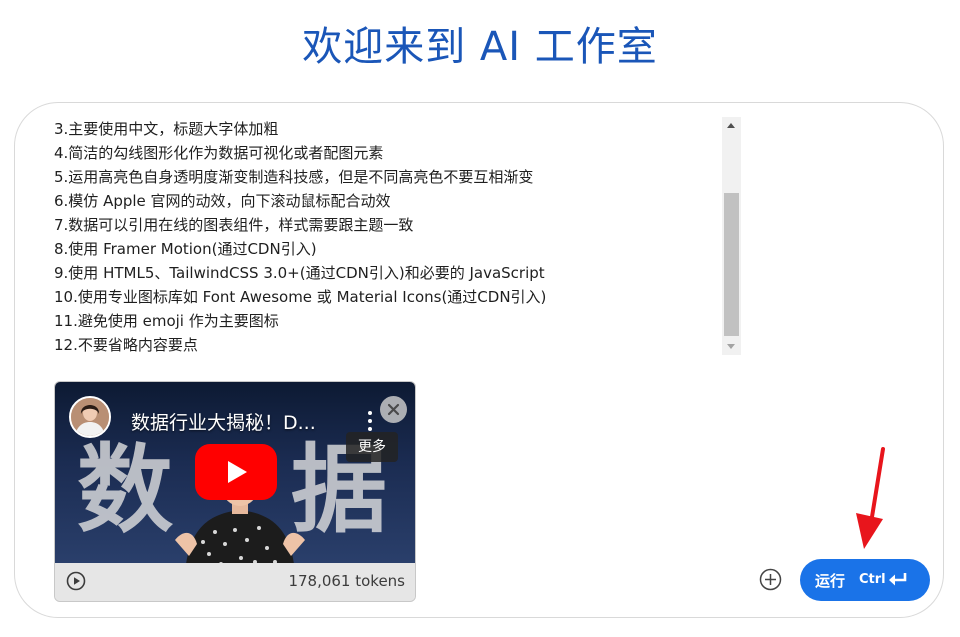 The image size is (960, 637). I want to click on scroll-up-arrow-icon, so click(731, 125).